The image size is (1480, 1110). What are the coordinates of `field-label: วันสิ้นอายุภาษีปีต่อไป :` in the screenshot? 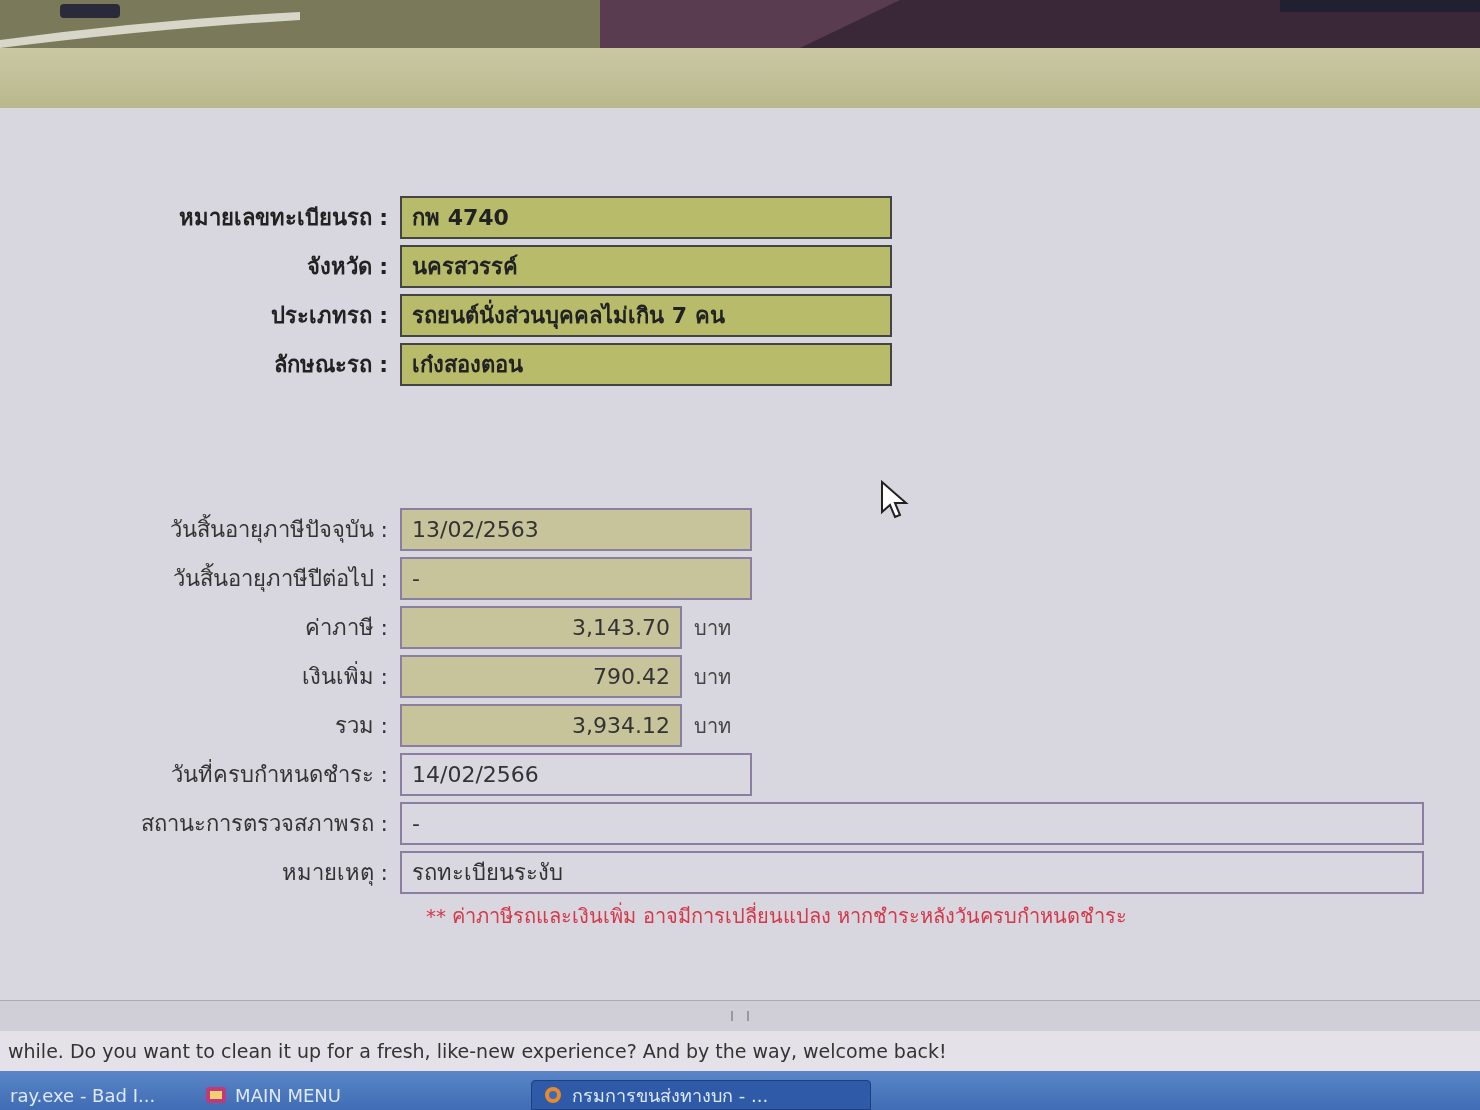 It's located at (200, 578).